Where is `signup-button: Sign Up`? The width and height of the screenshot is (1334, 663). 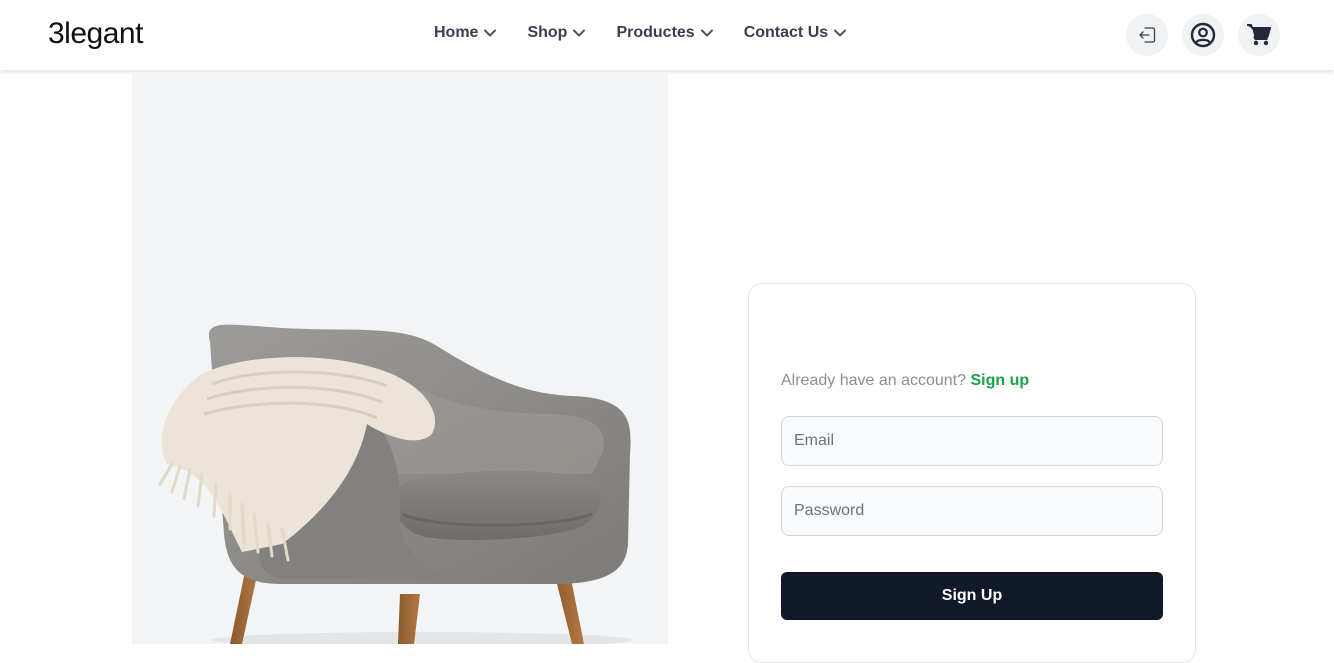
signup-button: Sign Up is located at coordinates (972, 596).